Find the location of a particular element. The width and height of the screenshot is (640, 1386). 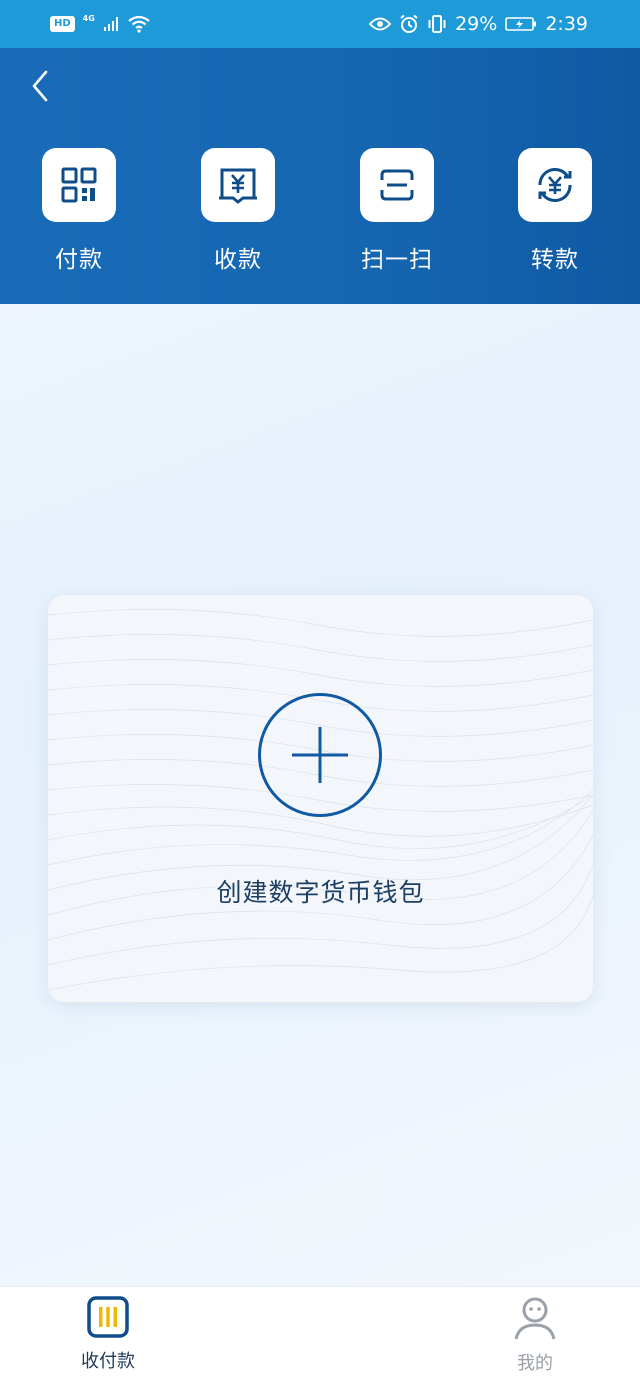

receive-action: 收款 is located at coordinates (238, 213).